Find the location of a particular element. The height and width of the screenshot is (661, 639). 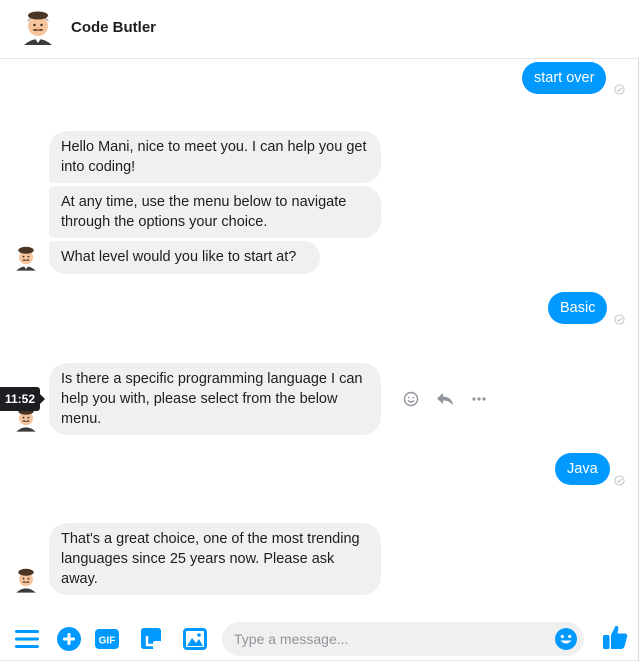

message-actions is located at coordinates (445, 399).